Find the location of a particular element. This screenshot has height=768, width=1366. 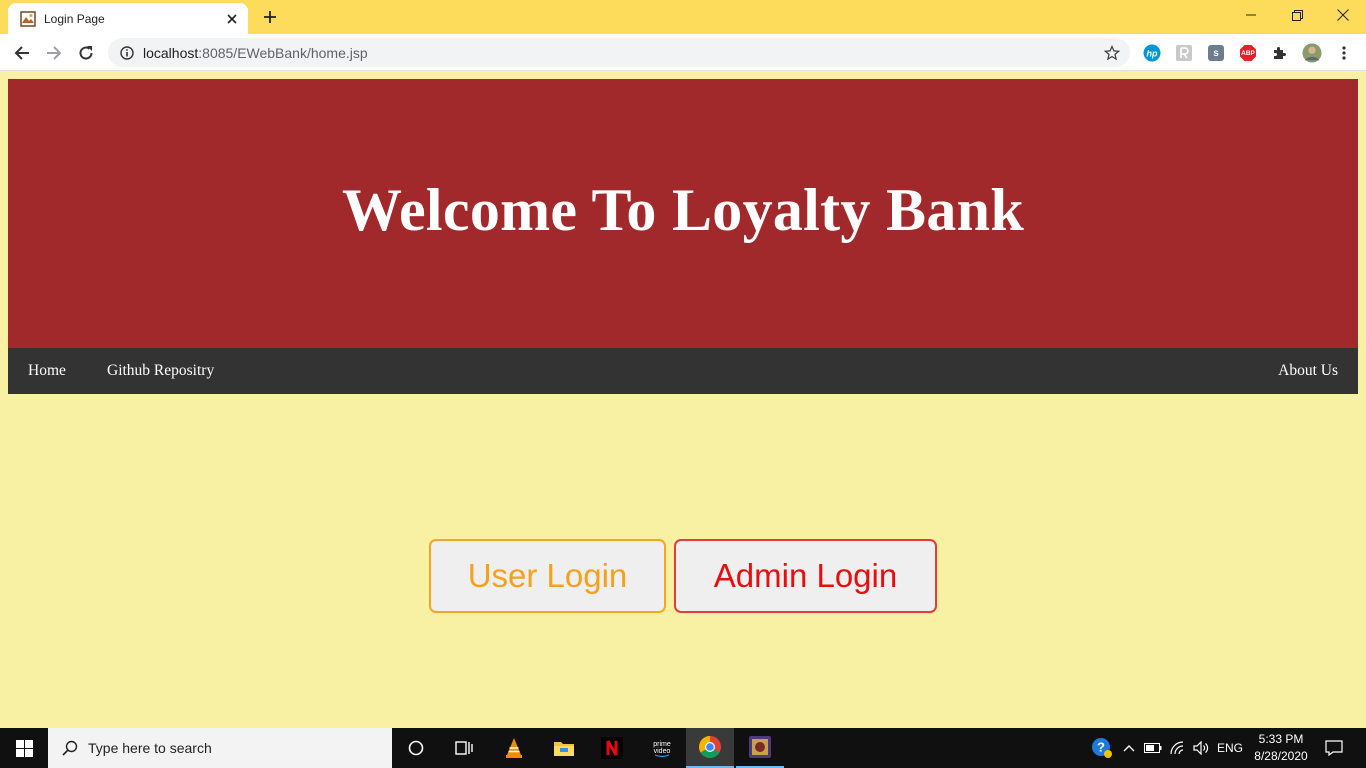

clock-time: 5:33 PM is located at coordinates (1281, 739).